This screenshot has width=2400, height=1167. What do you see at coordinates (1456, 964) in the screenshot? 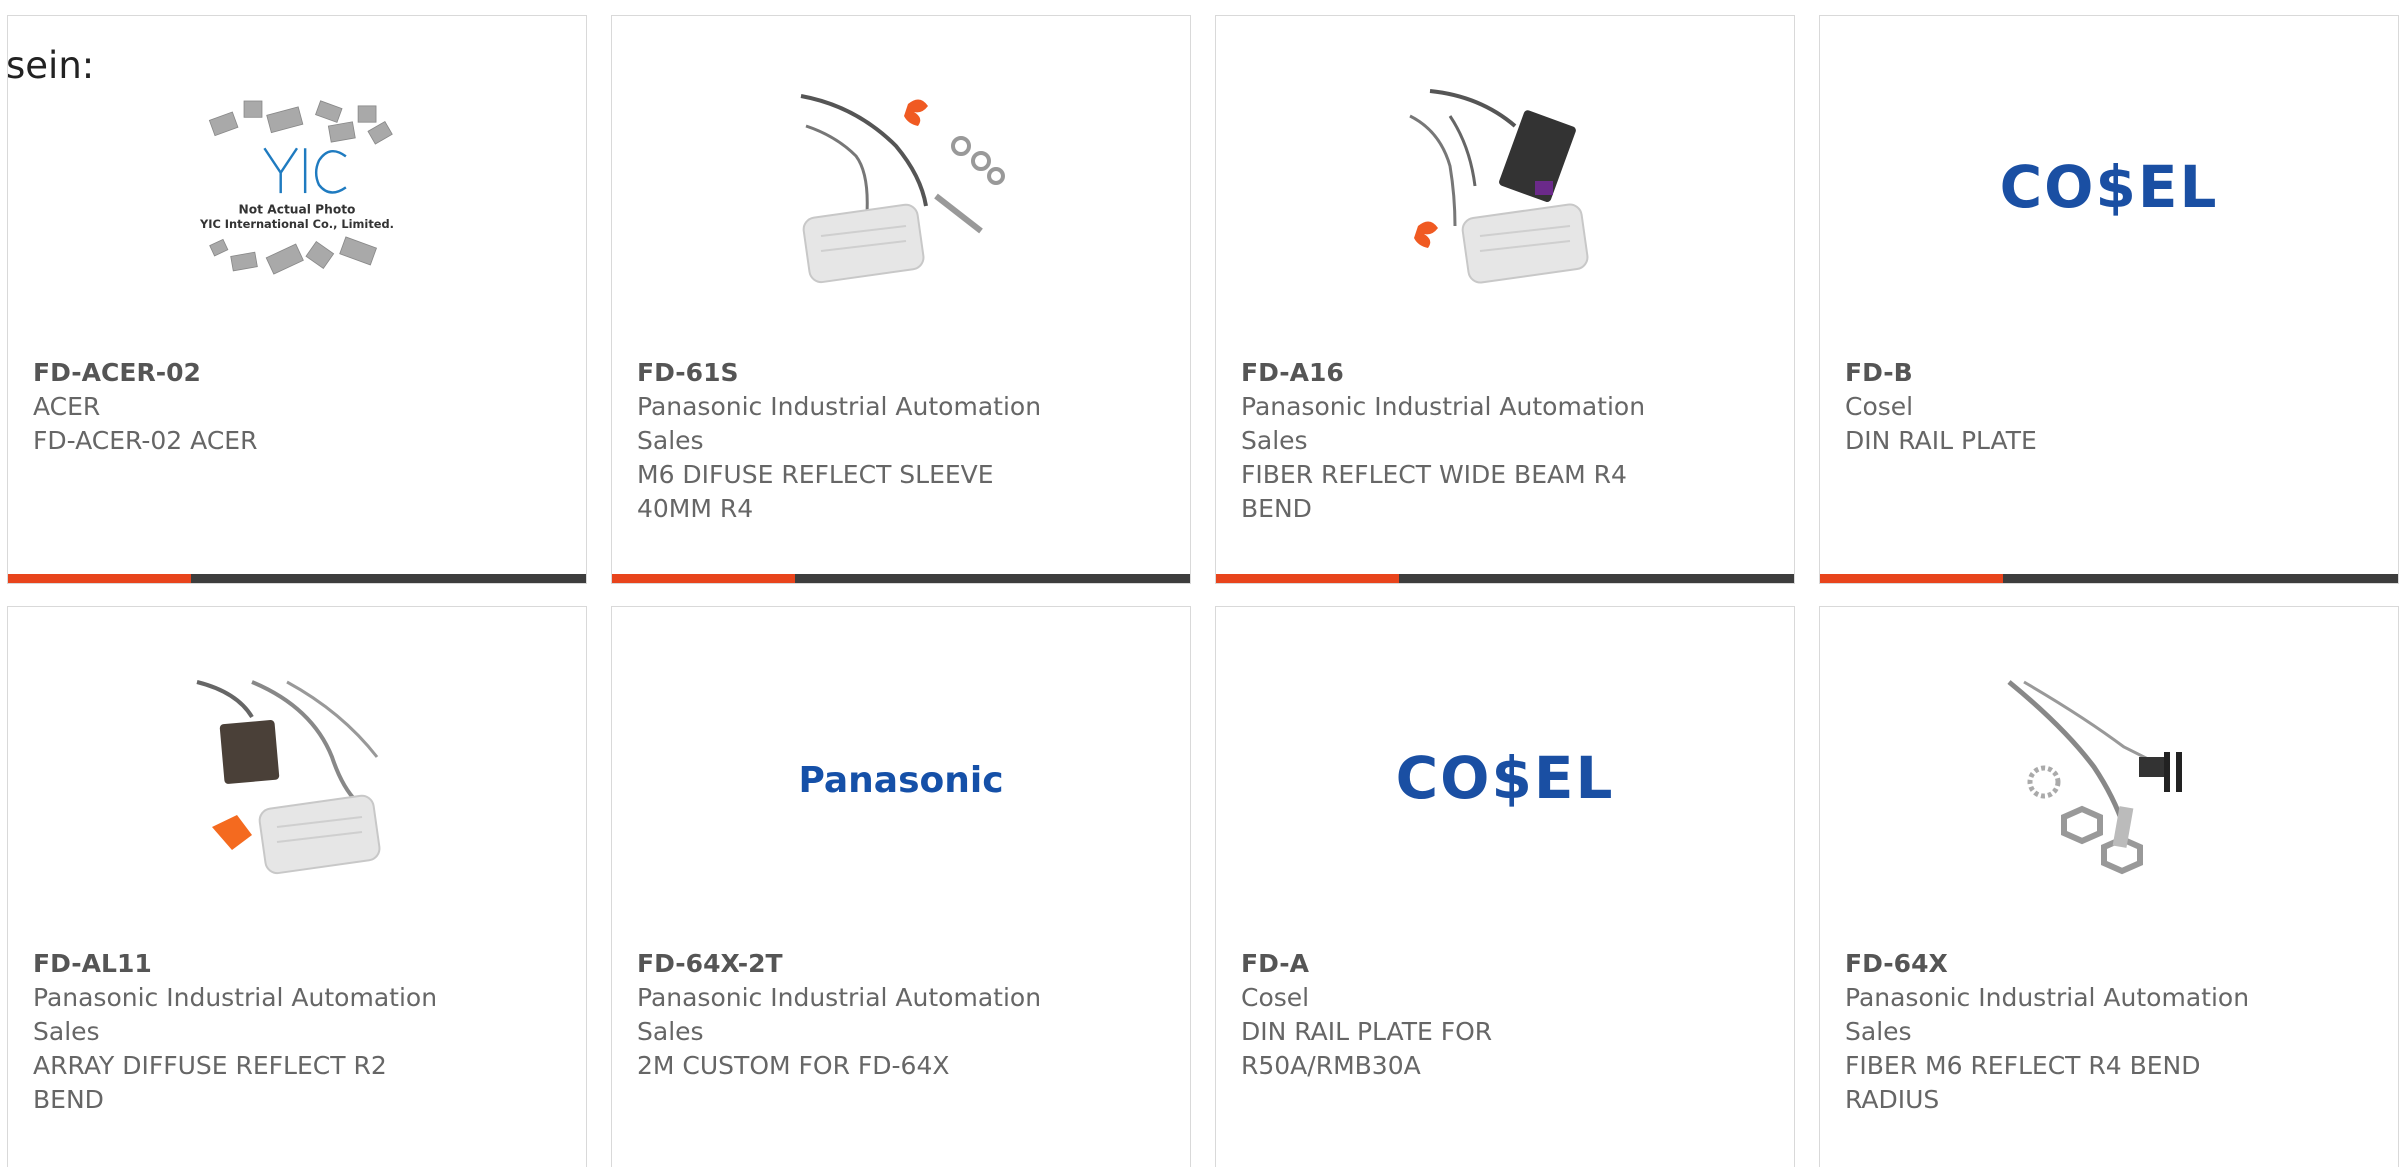
I see `part-number: FD-A` at bounding box center [1456, 964].